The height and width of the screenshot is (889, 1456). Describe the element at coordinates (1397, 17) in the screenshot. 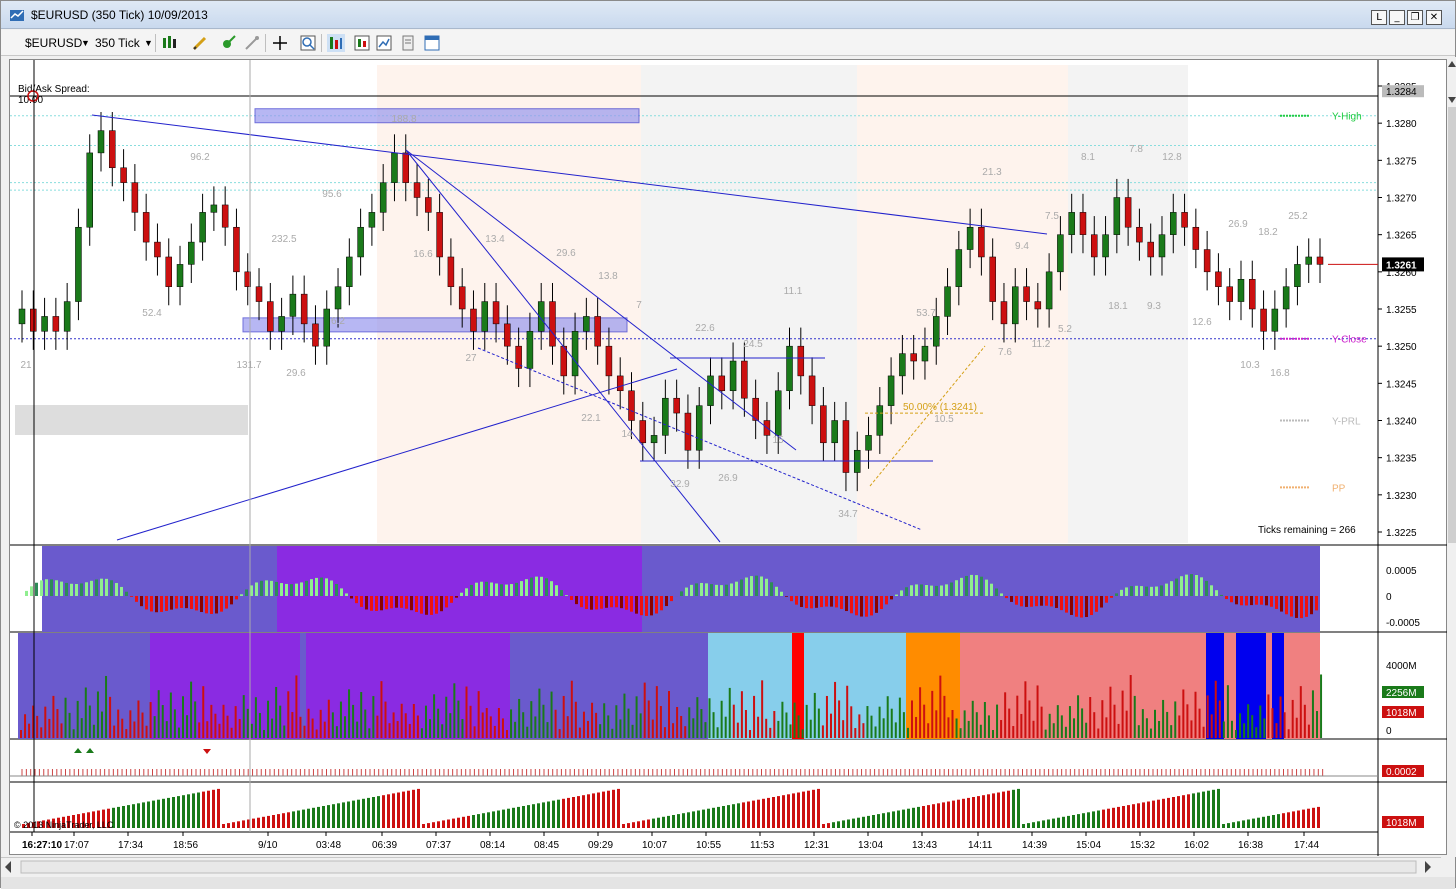

I see `minimize-button: _` at that location.